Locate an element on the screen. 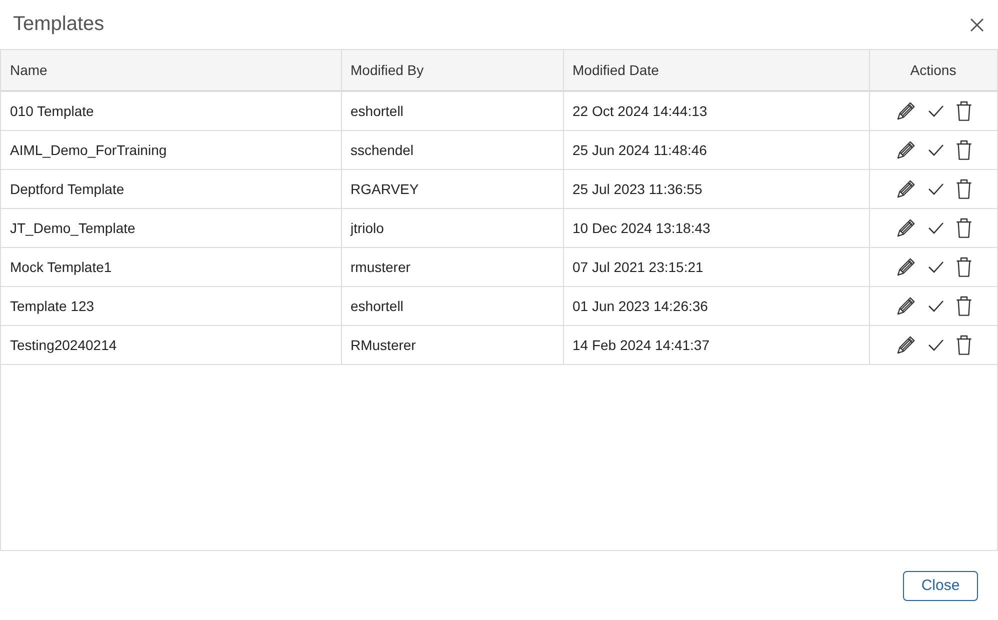  modified-date-cell: 10 Dec 2024 13:18:43 is located at coordinates (716, 227).